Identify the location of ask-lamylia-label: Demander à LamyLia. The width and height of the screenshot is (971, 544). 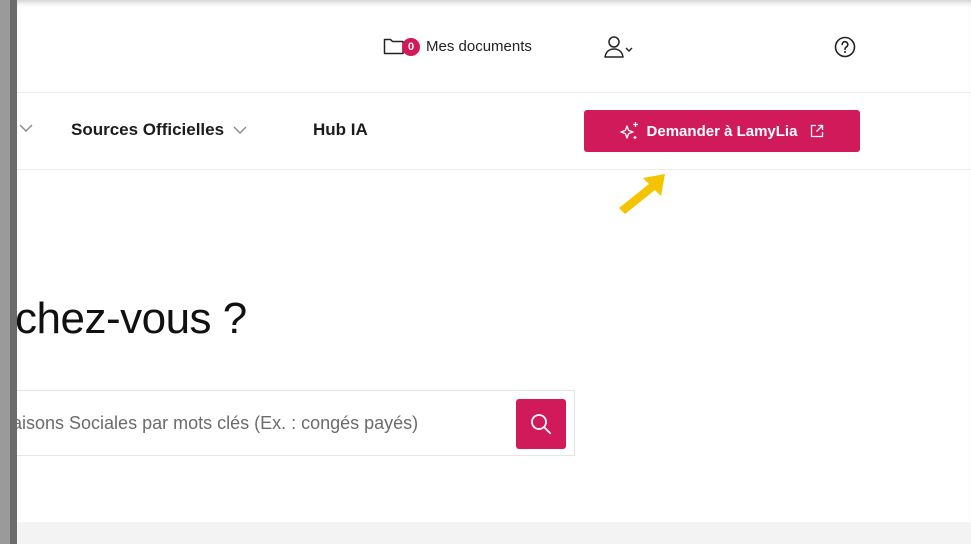
(722, 131).